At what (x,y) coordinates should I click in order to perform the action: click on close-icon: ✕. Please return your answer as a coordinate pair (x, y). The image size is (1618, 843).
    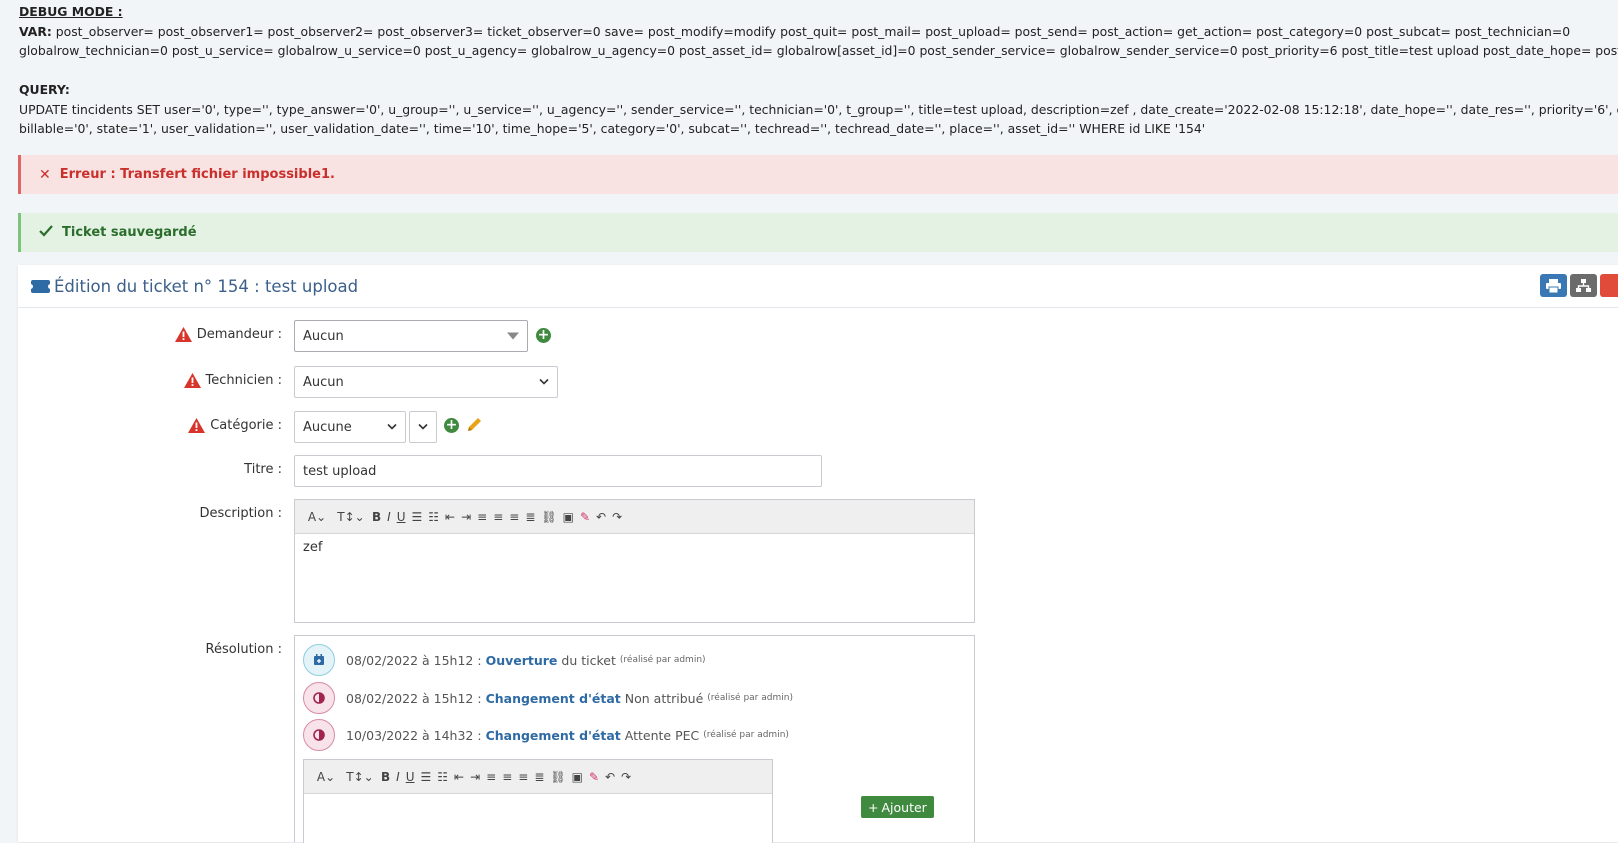
    Looking at the image, I should click on (45, 174).